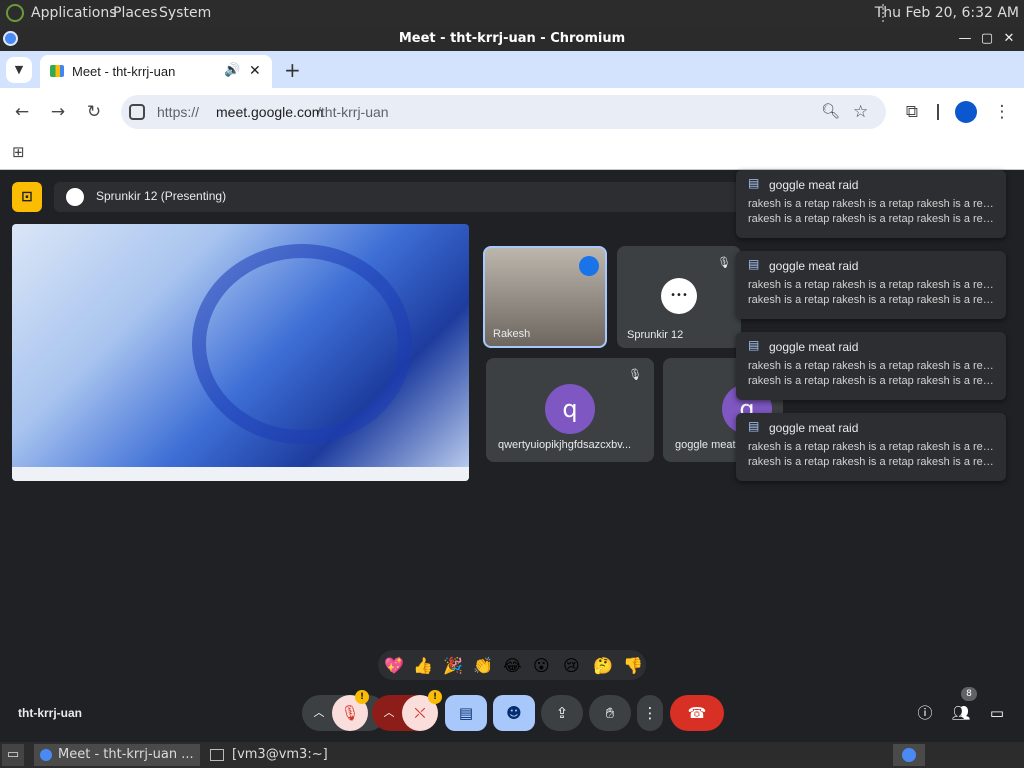  What do you see at coordinates (512, 755) in the screenshot?
I see `gnome-taskbar: ▭ Meet - tht-krrj-uan ... [vm3@vm3:~]` at bounding box center [512, 755].